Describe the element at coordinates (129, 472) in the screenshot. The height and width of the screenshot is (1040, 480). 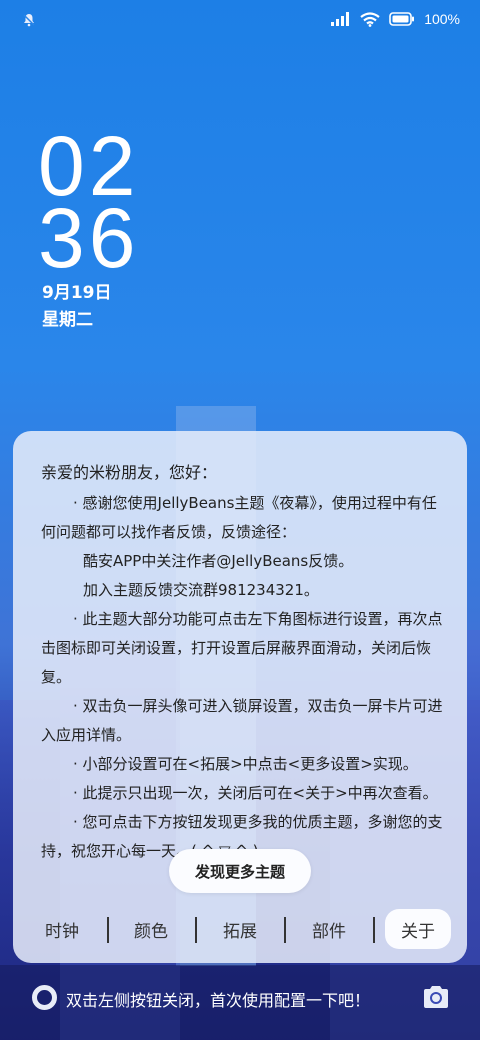
I see `greeting-text: 亲爱的米粉朋友，您好：` at that location.